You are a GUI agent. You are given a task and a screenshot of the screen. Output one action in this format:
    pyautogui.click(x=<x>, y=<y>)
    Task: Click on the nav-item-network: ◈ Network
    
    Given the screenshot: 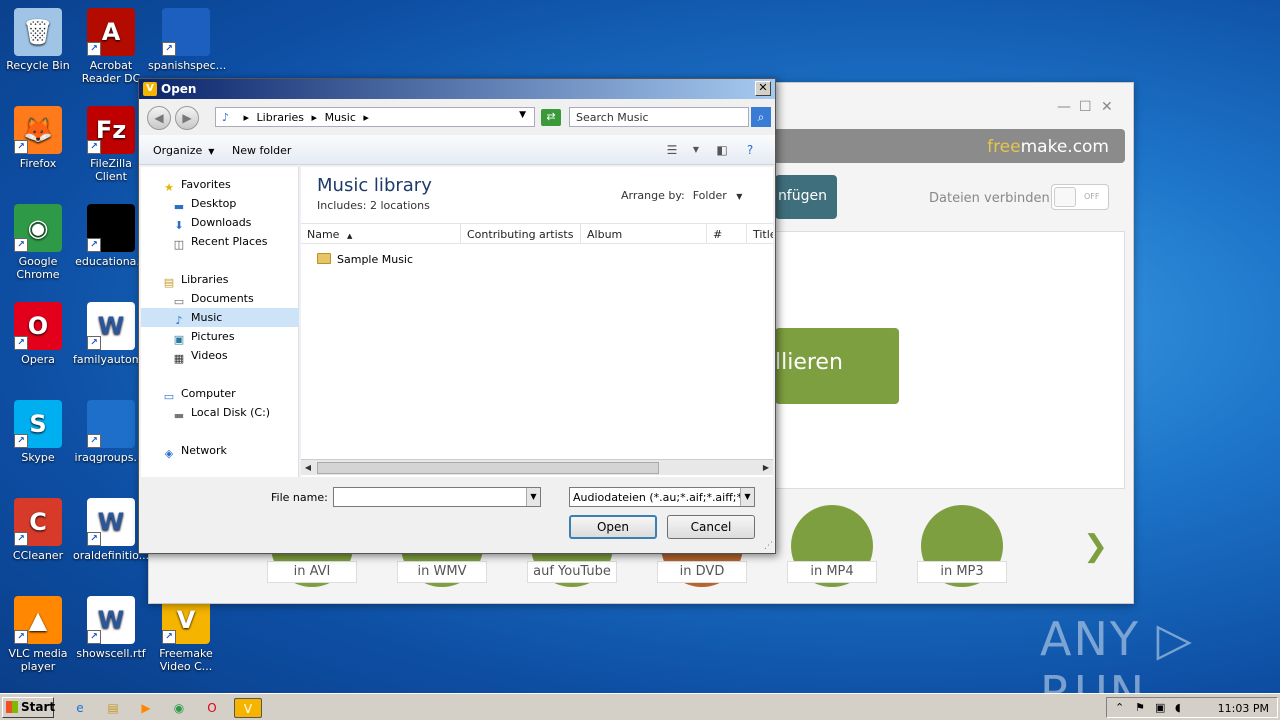 What is the action you would take?
    pyautogui.click(x=220, y=450)
    